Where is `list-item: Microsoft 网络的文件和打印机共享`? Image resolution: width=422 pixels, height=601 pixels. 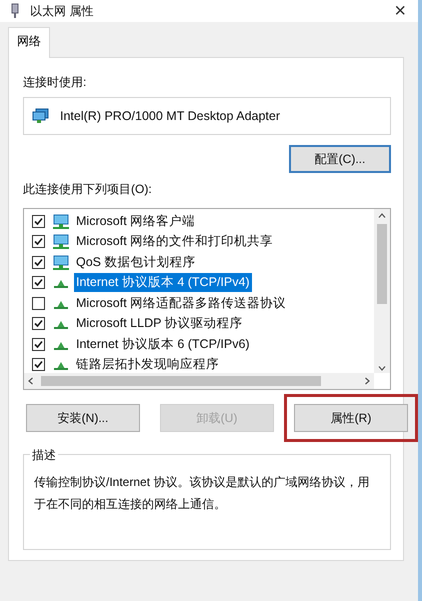
list-item: Microsoft 网络的文件和打印机共享 is located at coordinates (175, 242).